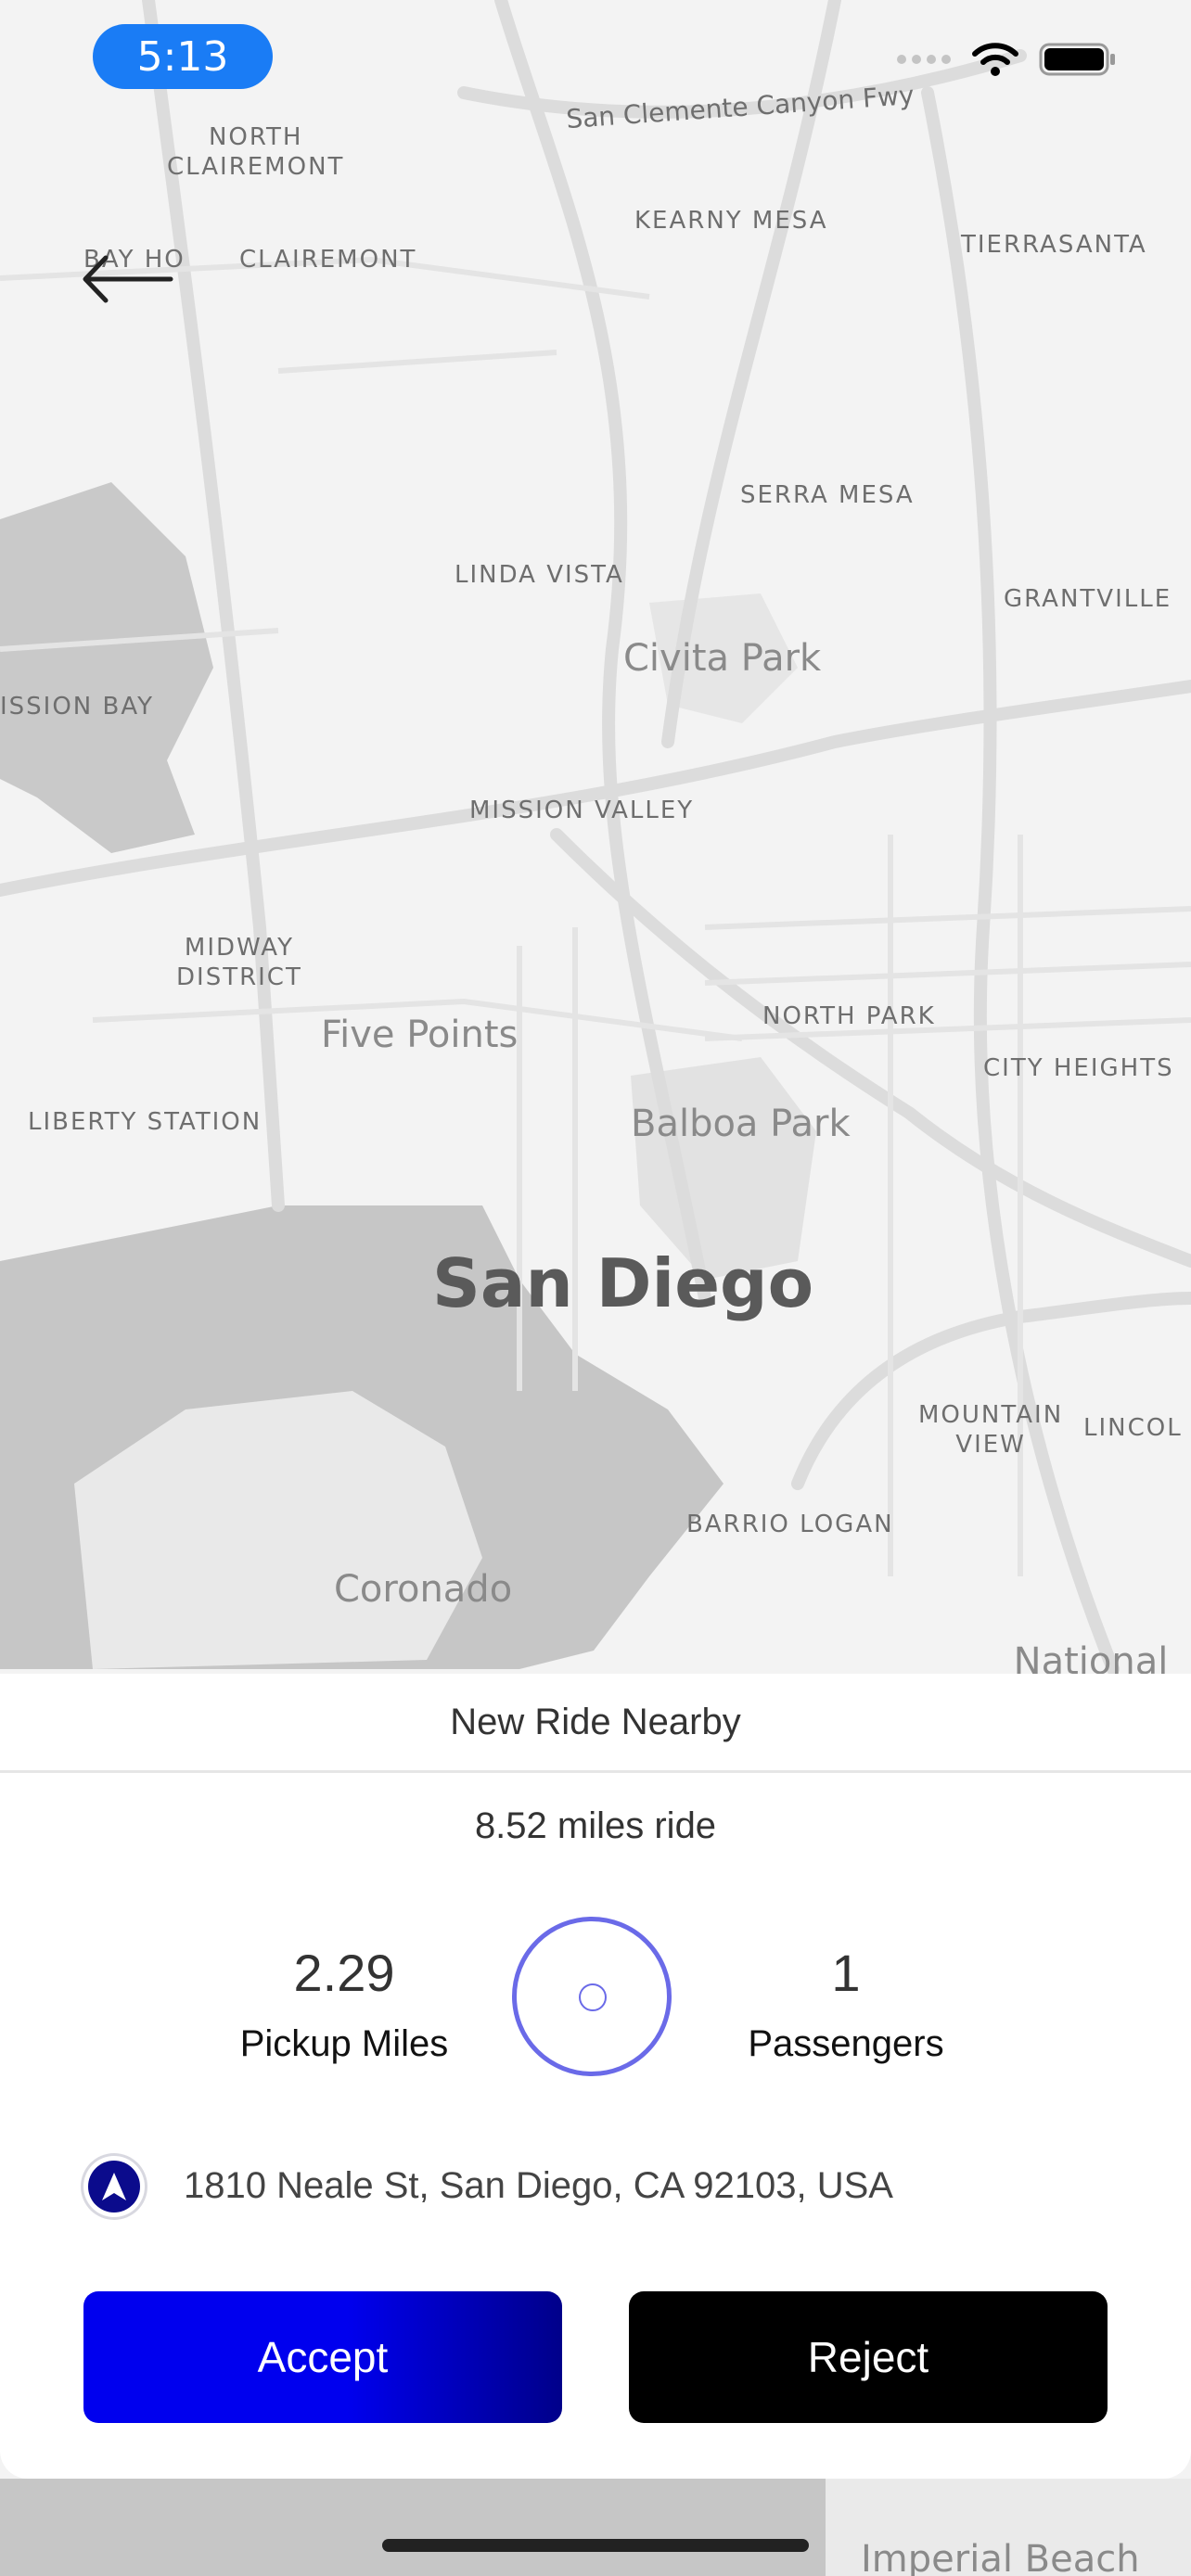  I want to click on map-label-san-diego: San Diego, so click(623, 1283).